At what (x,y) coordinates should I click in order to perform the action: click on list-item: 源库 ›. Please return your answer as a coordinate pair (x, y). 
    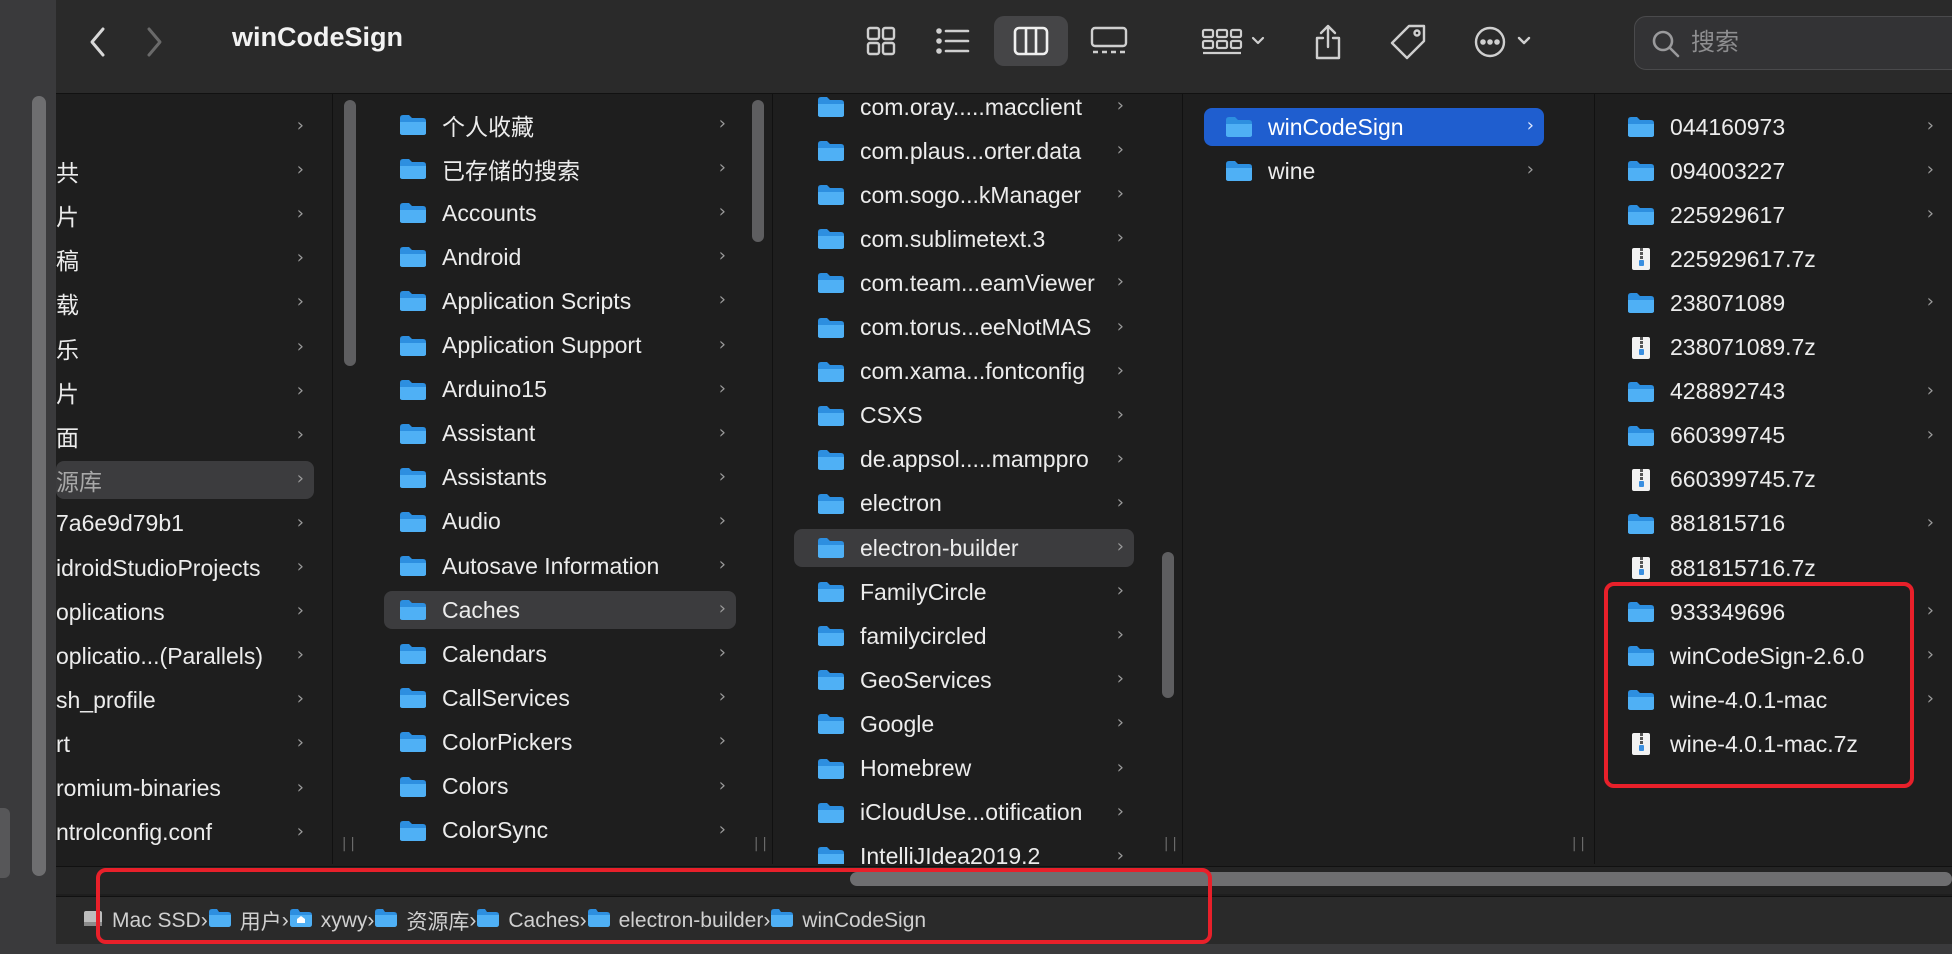
    Looking at the image, I should click on (185, 479).